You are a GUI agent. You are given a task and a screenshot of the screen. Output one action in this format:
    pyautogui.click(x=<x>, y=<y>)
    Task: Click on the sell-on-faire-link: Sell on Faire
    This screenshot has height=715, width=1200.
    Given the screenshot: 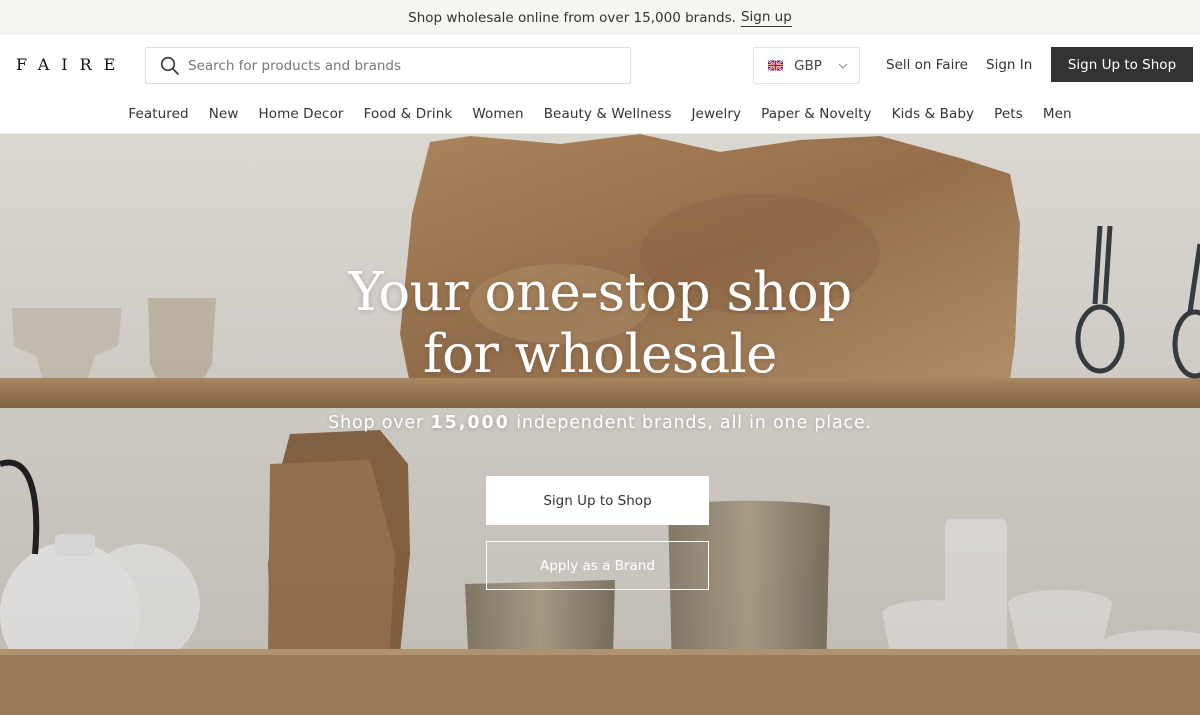 What is the action you would take?
    pyautogui.click(x=927, y=65)
    